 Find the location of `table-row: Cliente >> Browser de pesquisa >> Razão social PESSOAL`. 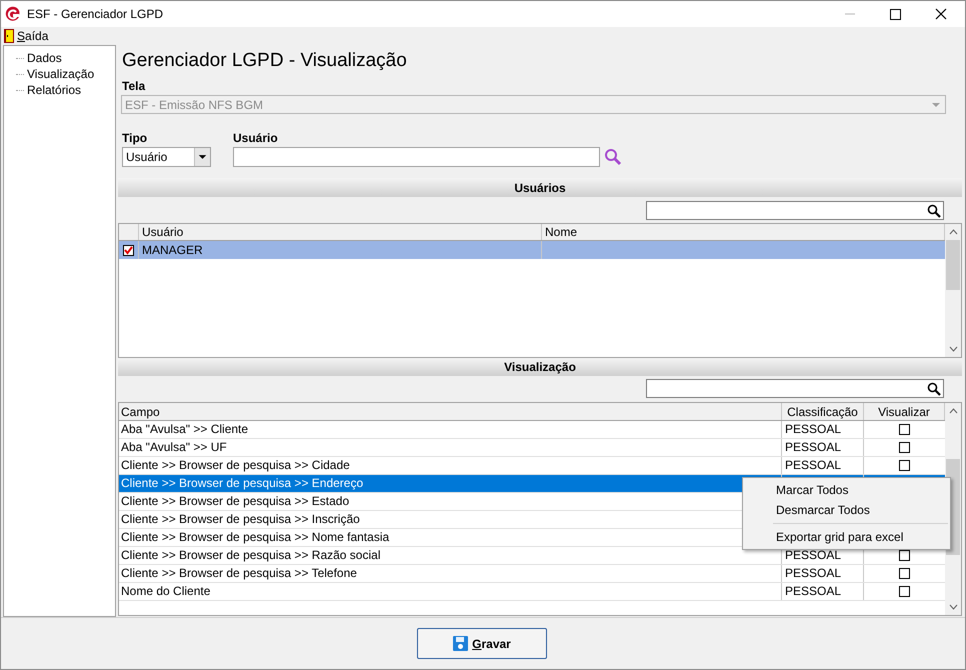

table-row: Cliente >> Browser de pesquisa >> Razão social PESSOAL is located at coordinates (532, 556).